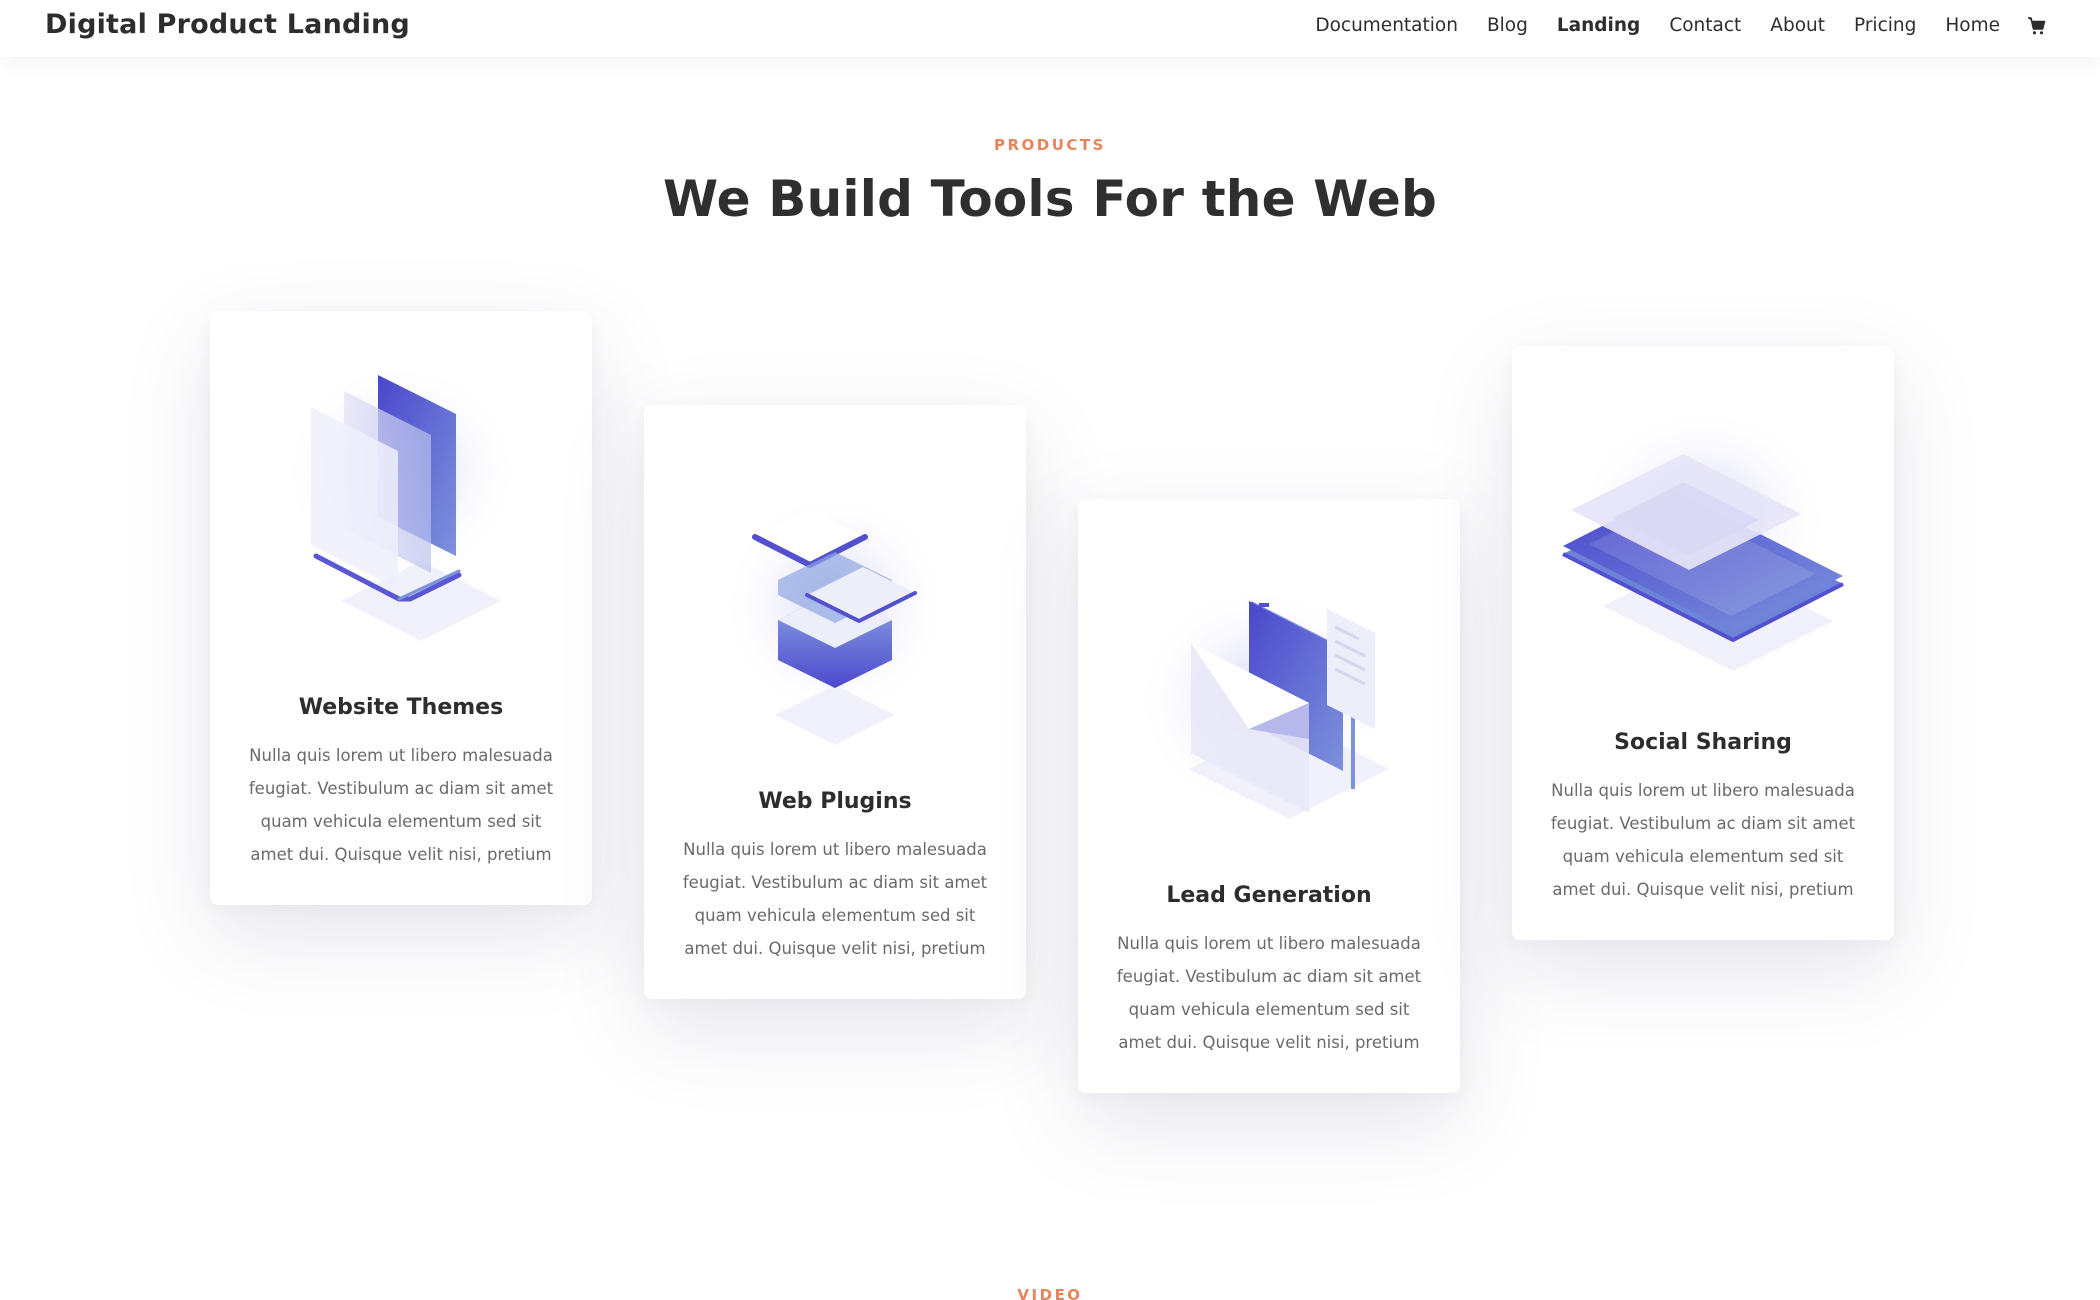 The width and height of the screenshot is (2100, 1300). I want to click on card-title: Website Themes, so click(401, 707).